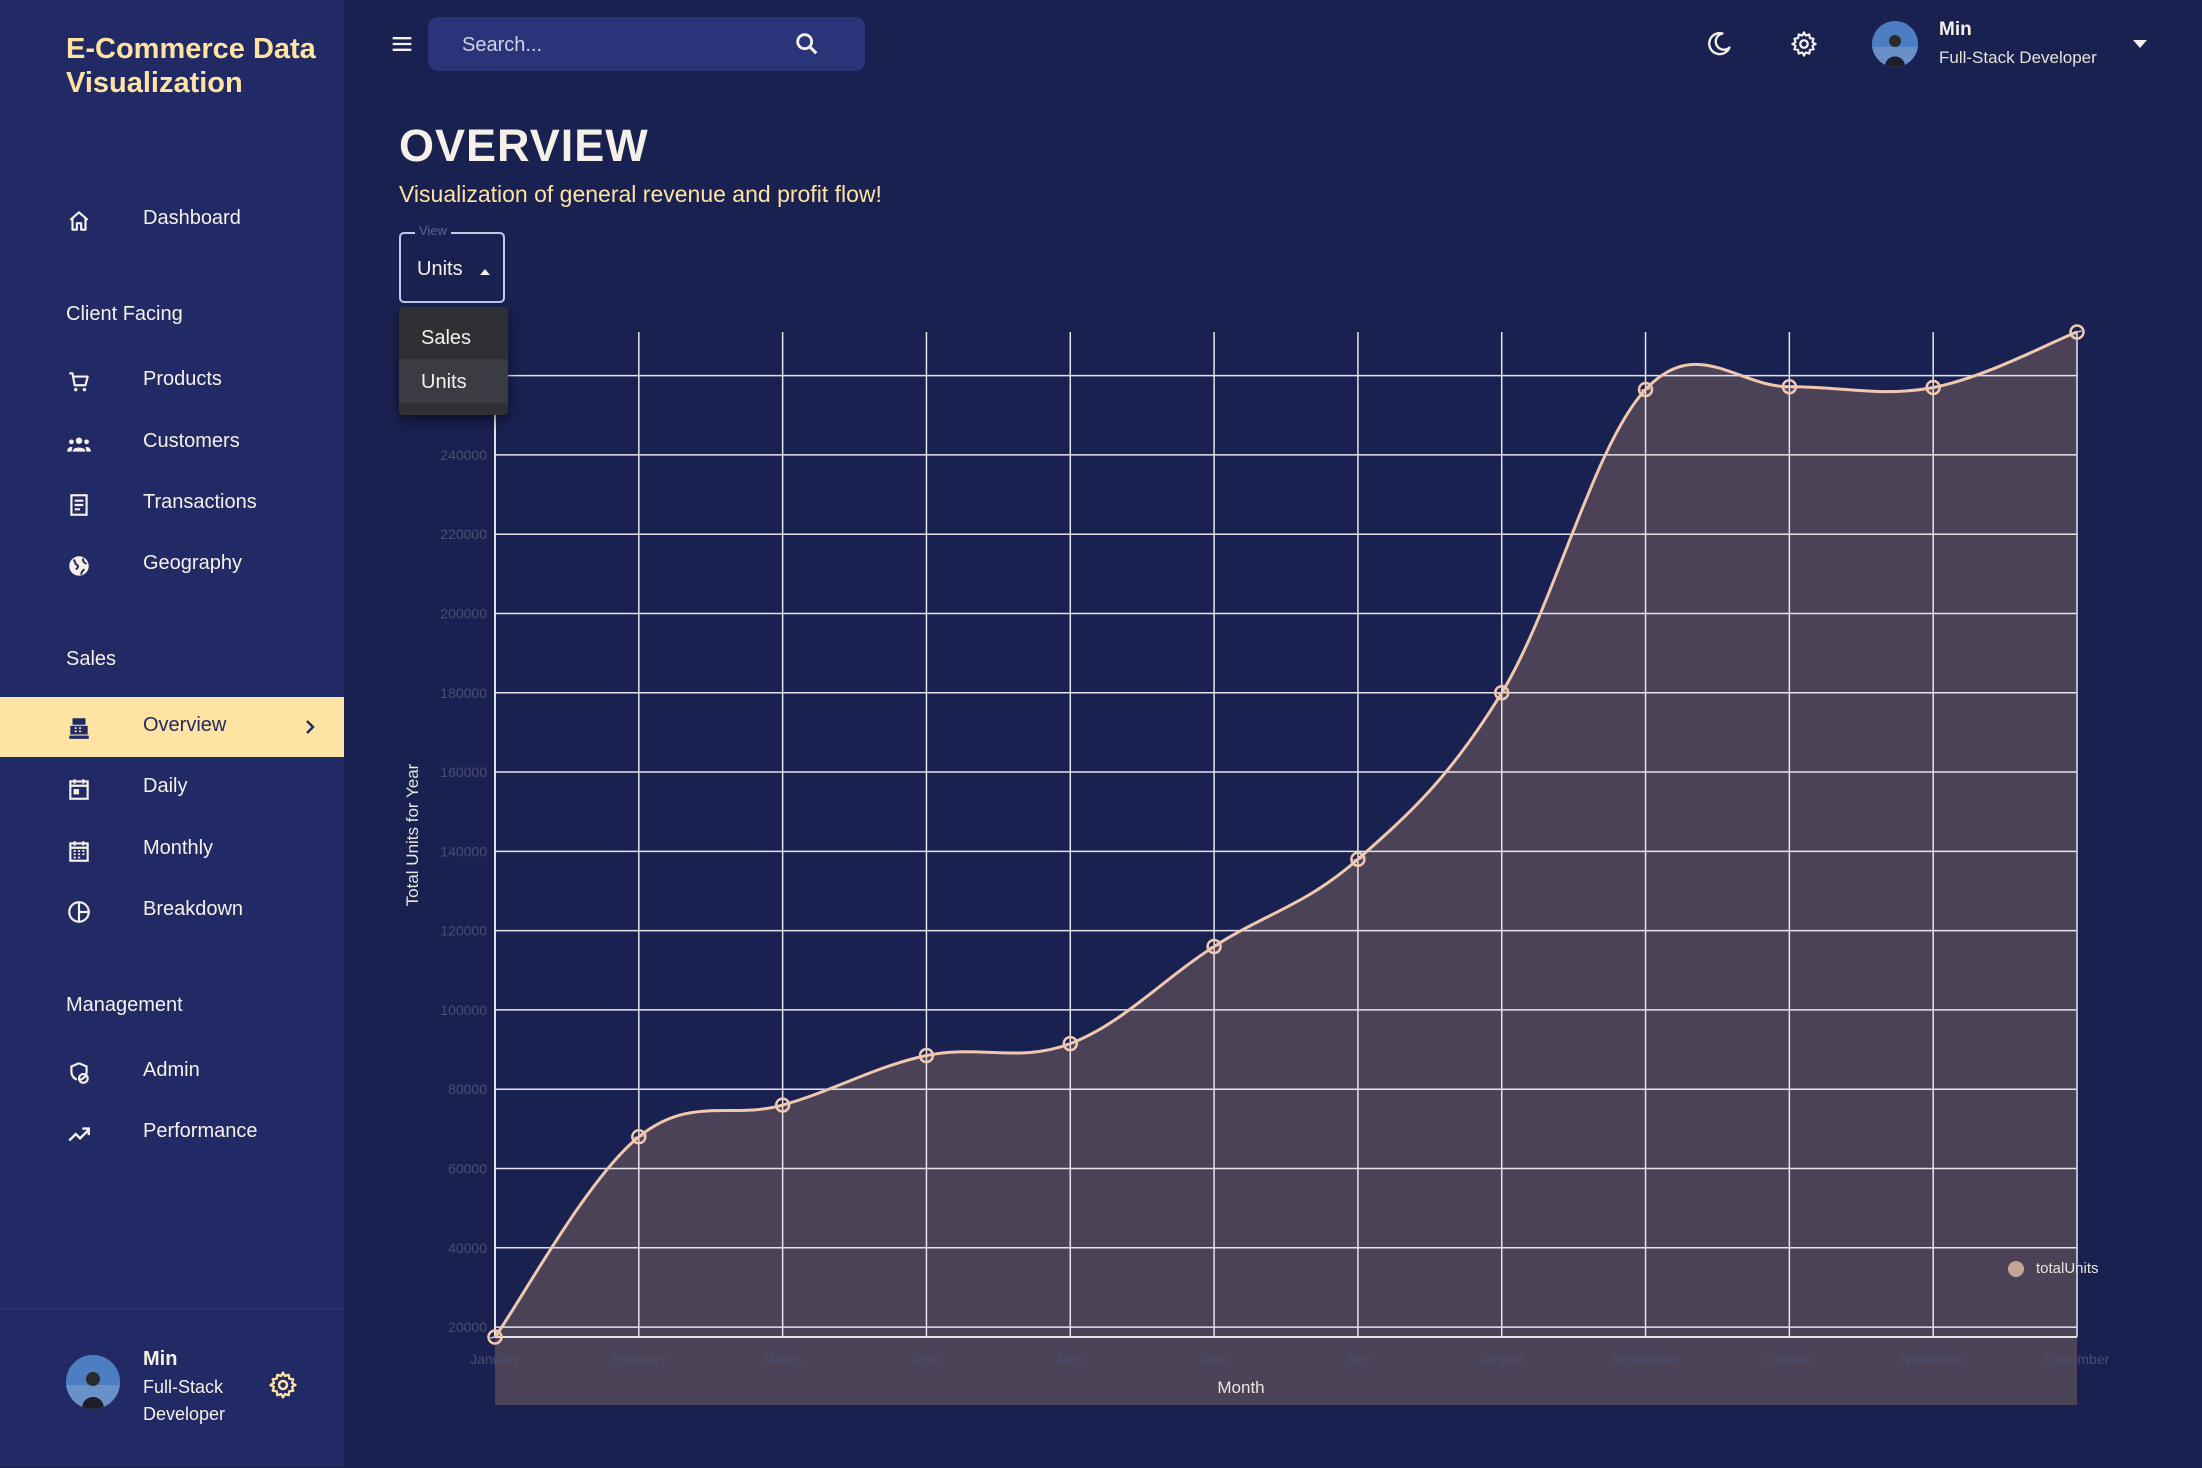 This screenshot has width=2202, height=1468. Describe the element at coordinates (1933, 1359) in the screenshot. I see `x-tick-label: November` at that location.